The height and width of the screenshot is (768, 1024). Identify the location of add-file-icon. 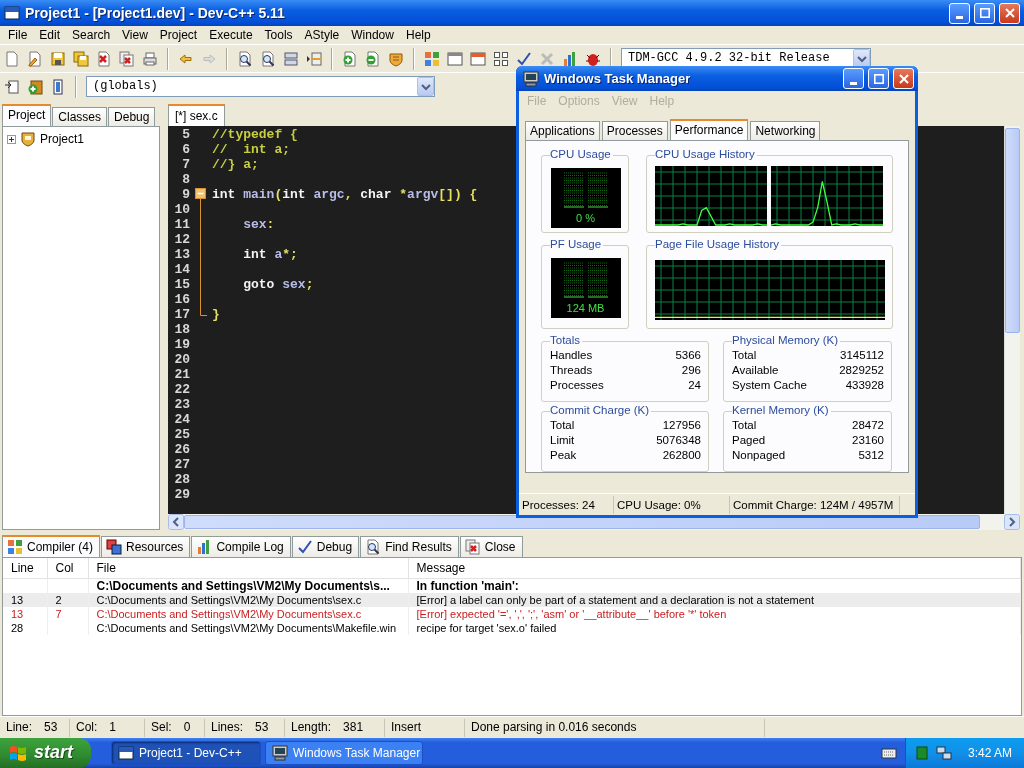
(350, 58).